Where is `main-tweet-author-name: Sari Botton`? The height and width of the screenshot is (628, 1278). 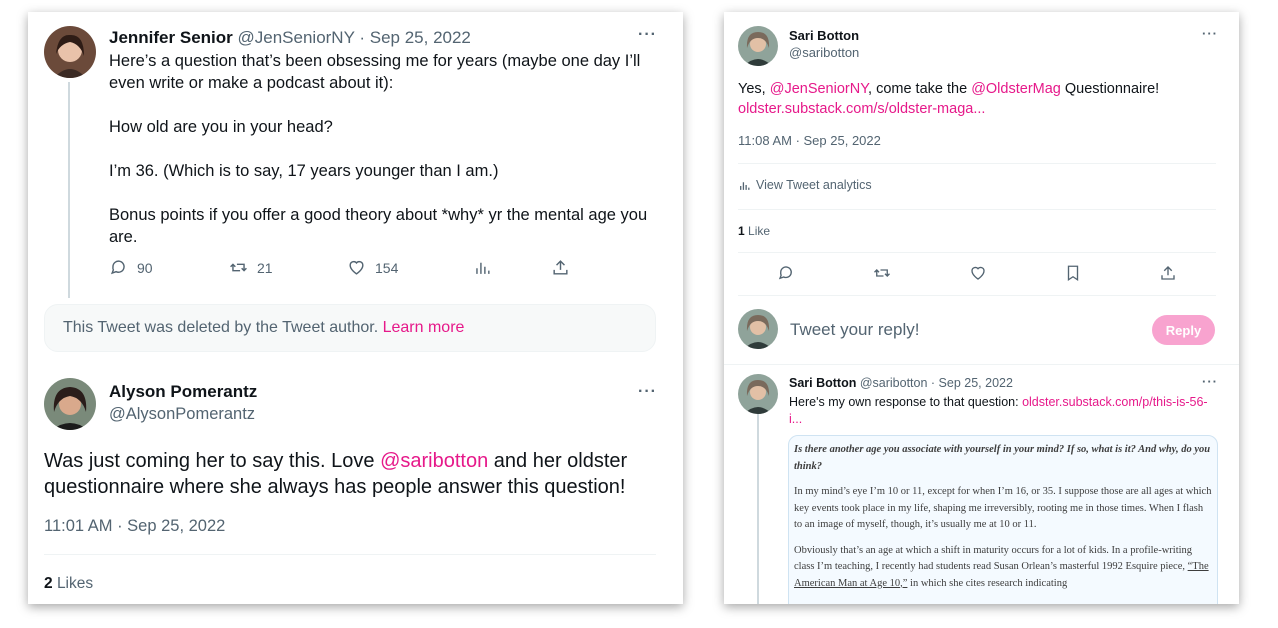 main-tweet-author-name: Sari Botton is located at coordinates (824, 35).